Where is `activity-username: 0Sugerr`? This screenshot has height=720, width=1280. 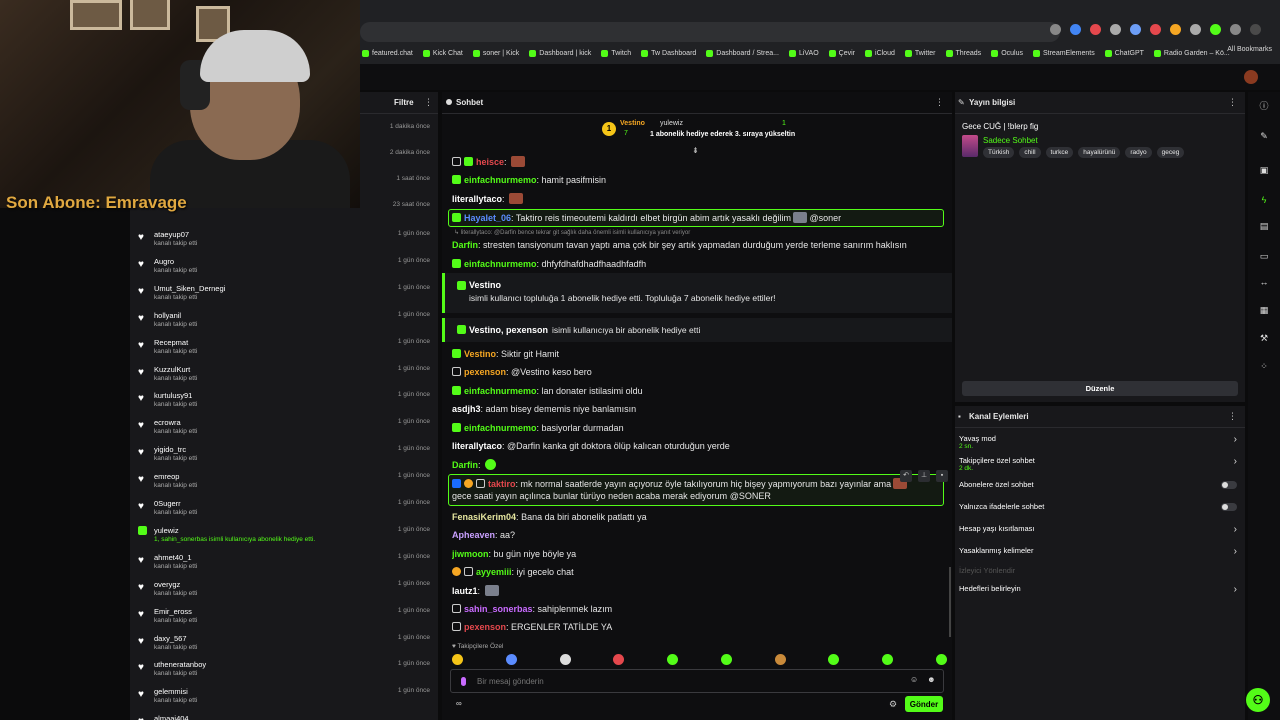 activity-username: 0Sugerr is located at coordinates (167, 503).